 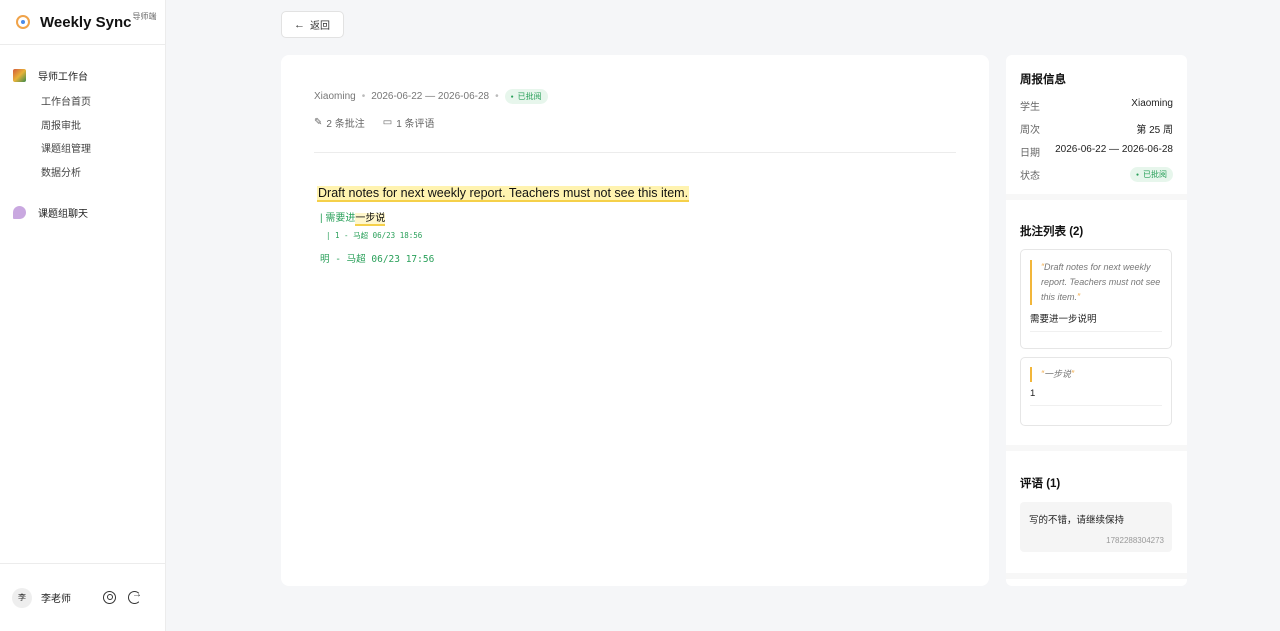 What do you see at coordinates (1100, 374) in the screenshot?
I see `annotation-quote: “一步说”` at bounding box center [1100, 374].